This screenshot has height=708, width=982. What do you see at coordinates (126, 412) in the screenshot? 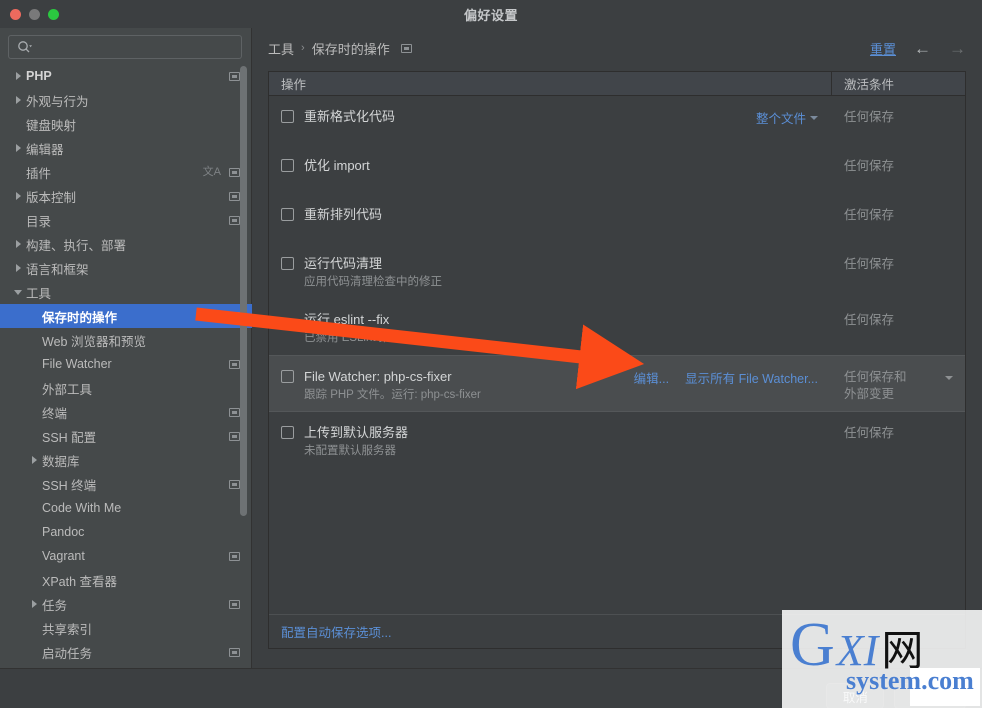
I see `sidebar-item-14: 终端` at bounding box center [126, 412].